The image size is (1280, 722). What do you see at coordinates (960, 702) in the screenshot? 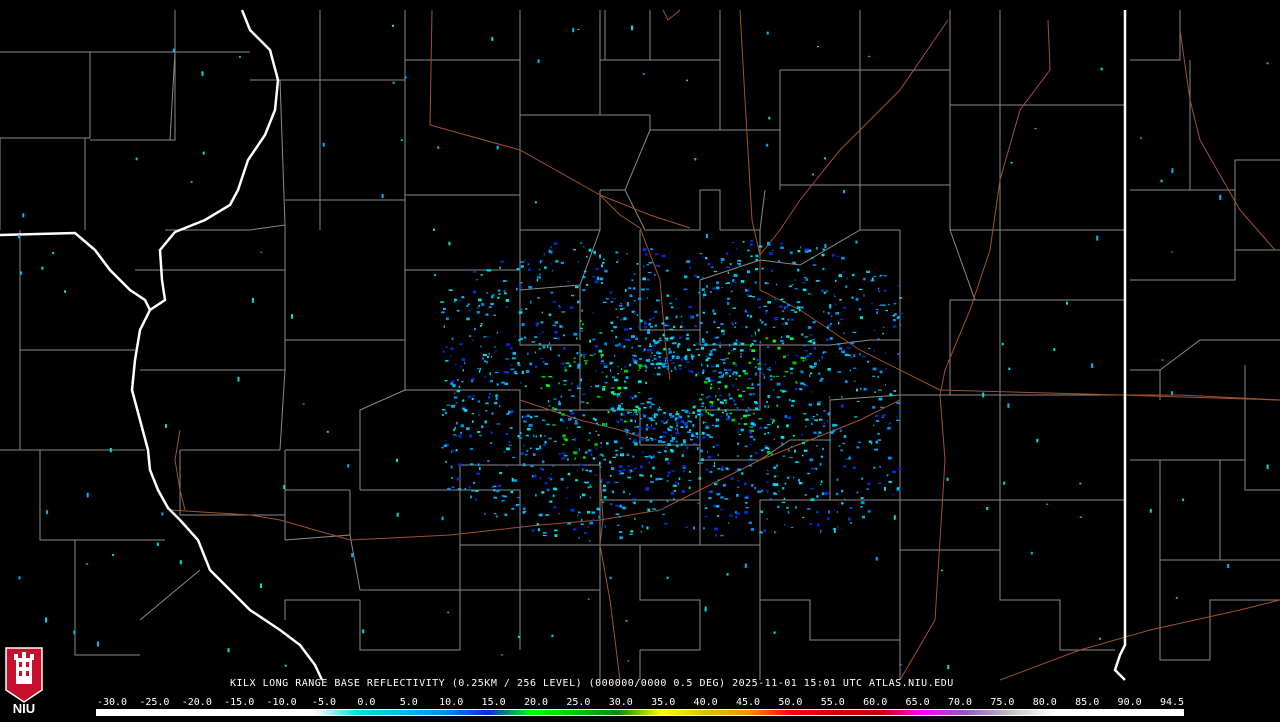
I see `scale-label: 70.0` at bounding box center [960, 702].